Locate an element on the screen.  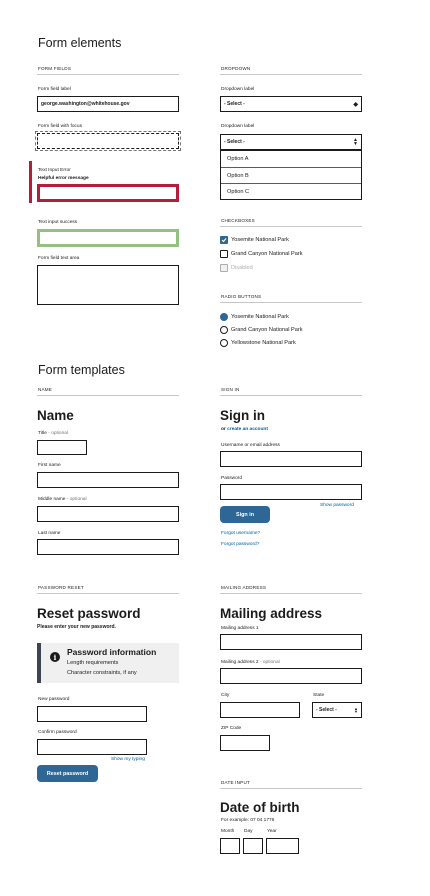
create-account-line: or create an account is located at coordinates (244, 429).